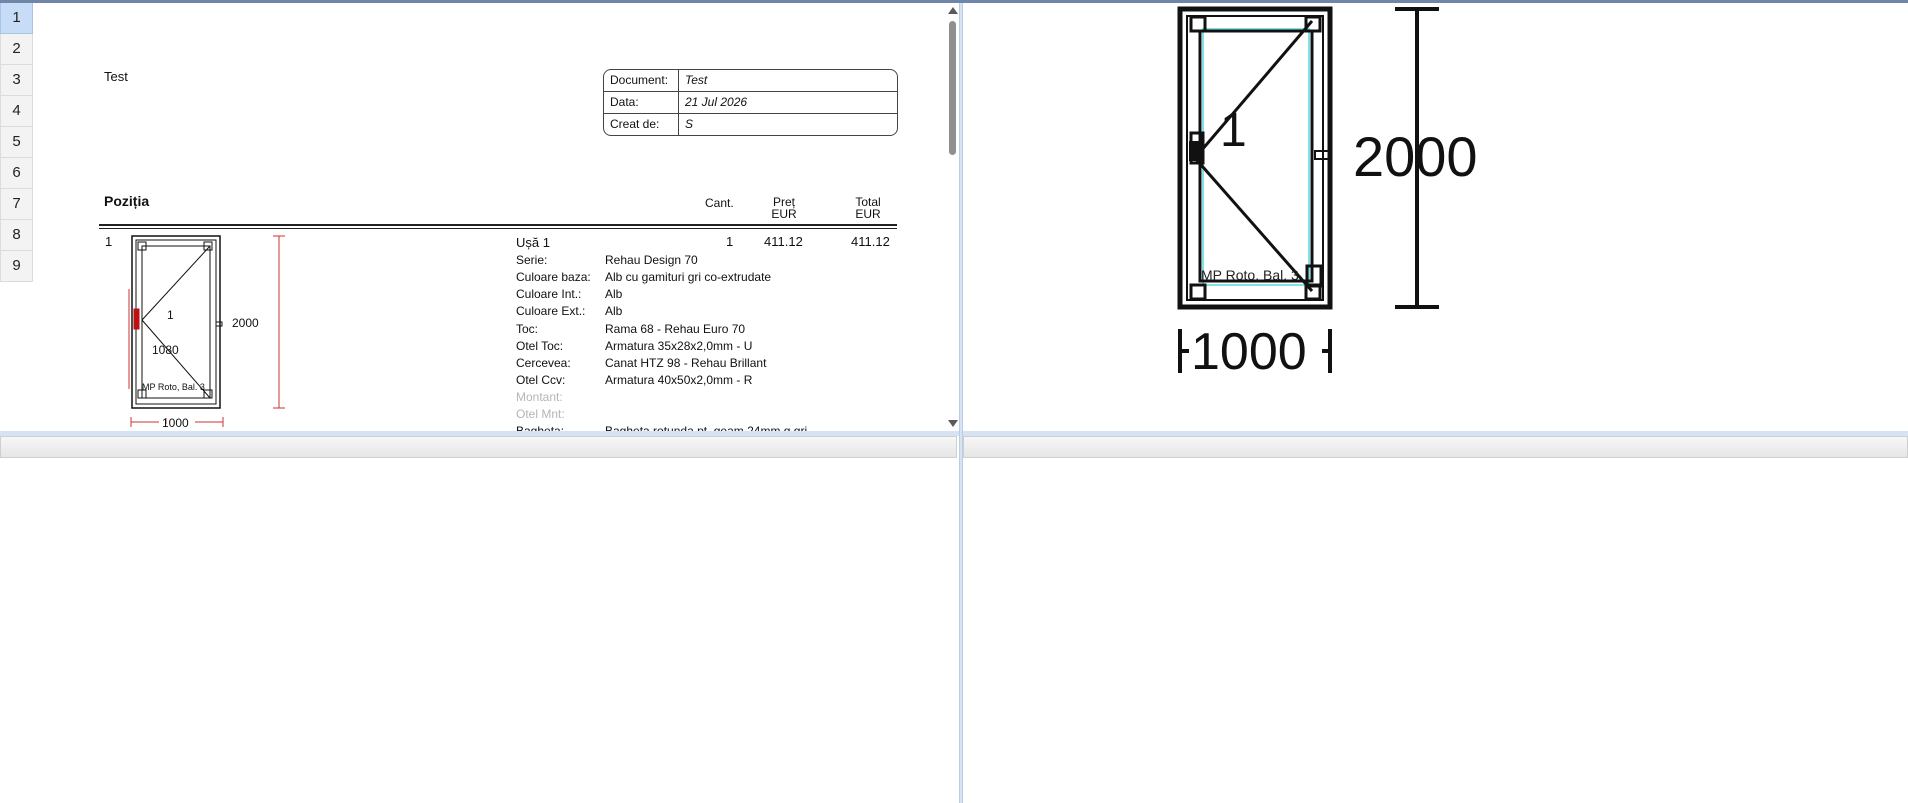 Image resolution: width=1908 pixels, height=803 pixels. I want to click on scroll-up-icon, so click(953, 10).